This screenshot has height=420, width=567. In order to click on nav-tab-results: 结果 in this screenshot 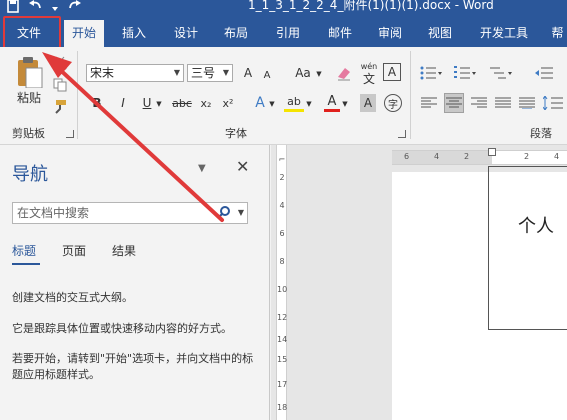, I will do `click(124, 250)`.